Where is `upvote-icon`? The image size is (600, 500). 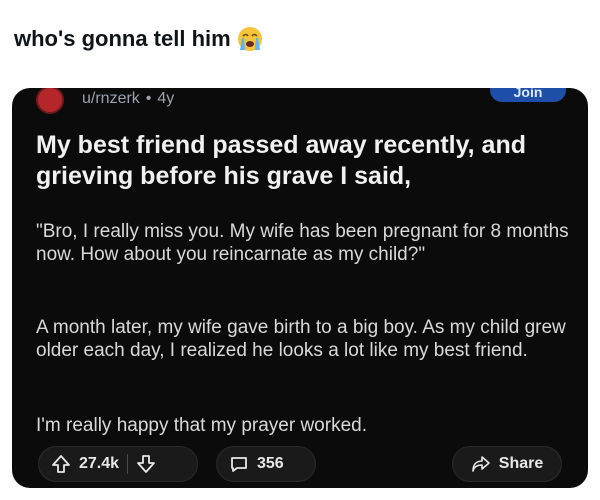
upvote-icon is located at coordinates (61, 464).